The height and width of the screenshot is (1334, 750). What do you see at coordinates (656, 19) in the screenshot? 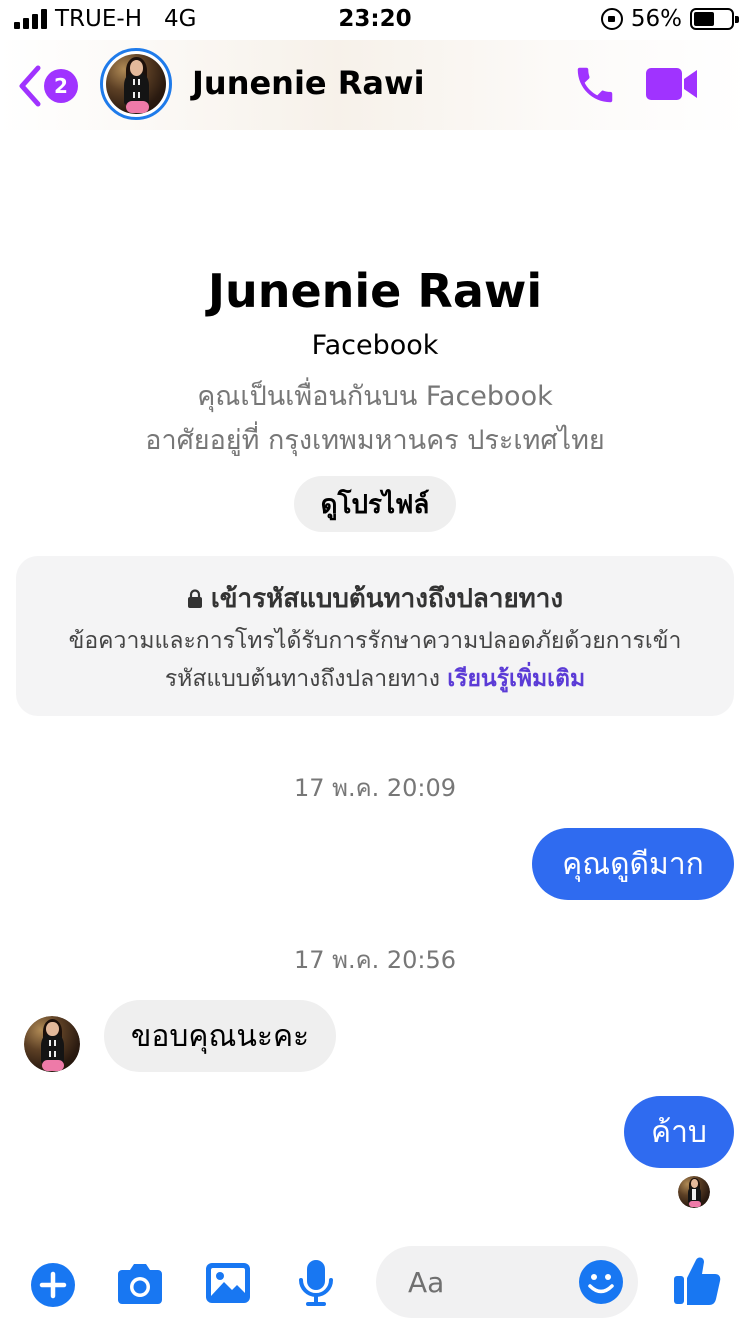
I see `battery-percent: 56%` at bounding box center [656, 19].